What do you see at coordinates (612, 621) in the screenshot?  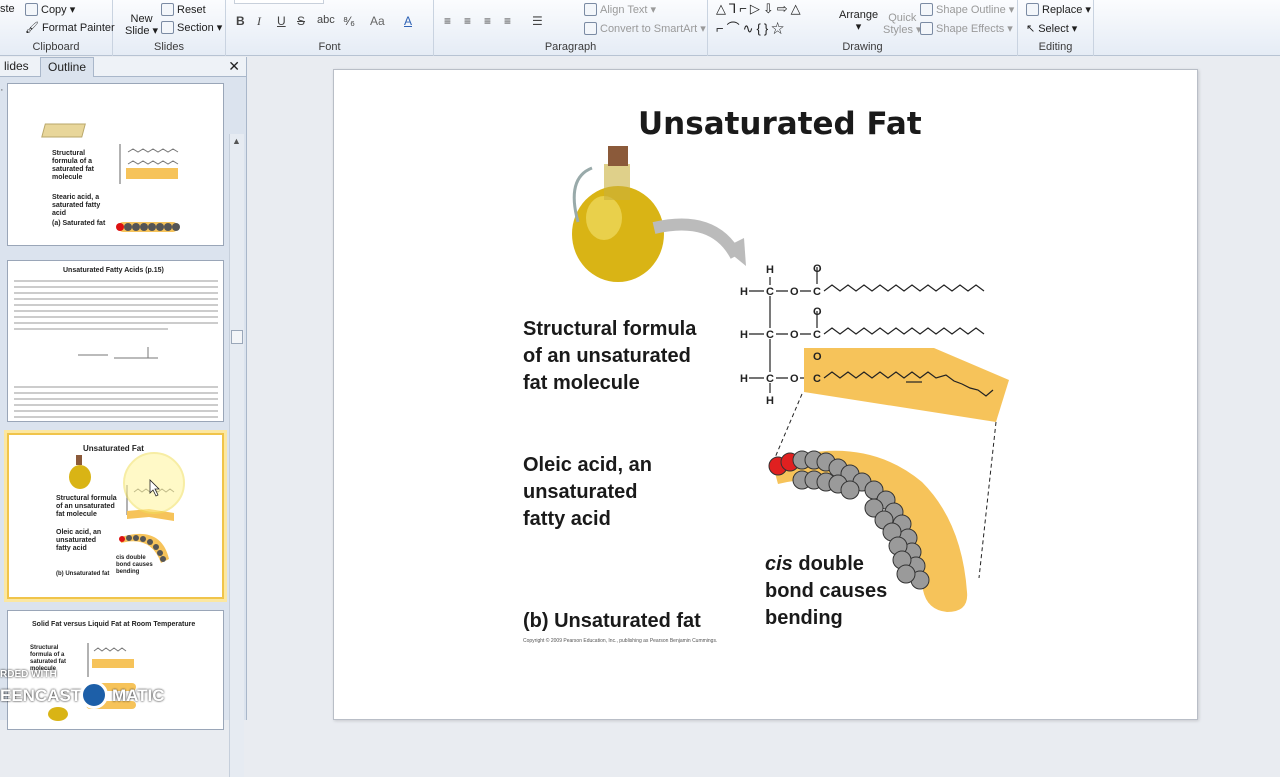 I see `figure-caption: (b) Unsaturated fat` at bounding box center [612, 621].